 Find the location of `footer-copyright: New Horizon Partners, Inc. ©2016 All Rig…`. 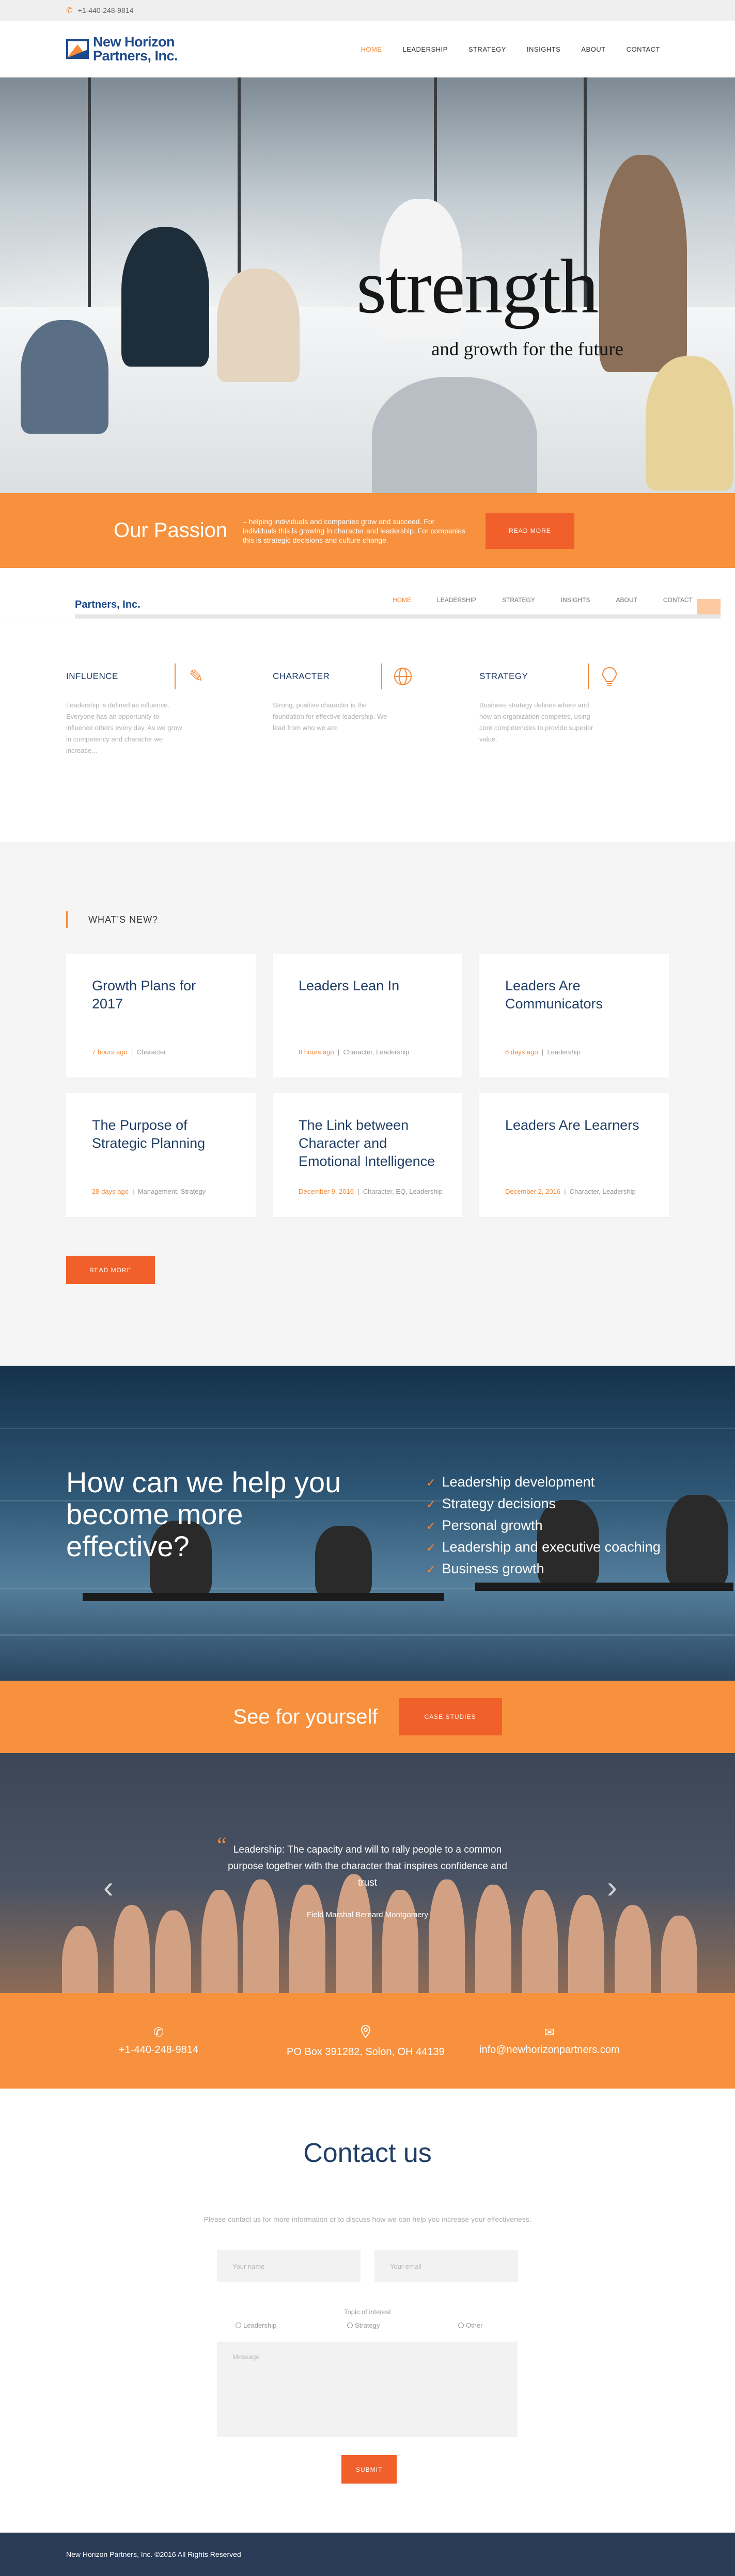

footer-copyright: New Horizon Partners, Inc. ©2016 All Rig… is located at coordinates (153, 2554).